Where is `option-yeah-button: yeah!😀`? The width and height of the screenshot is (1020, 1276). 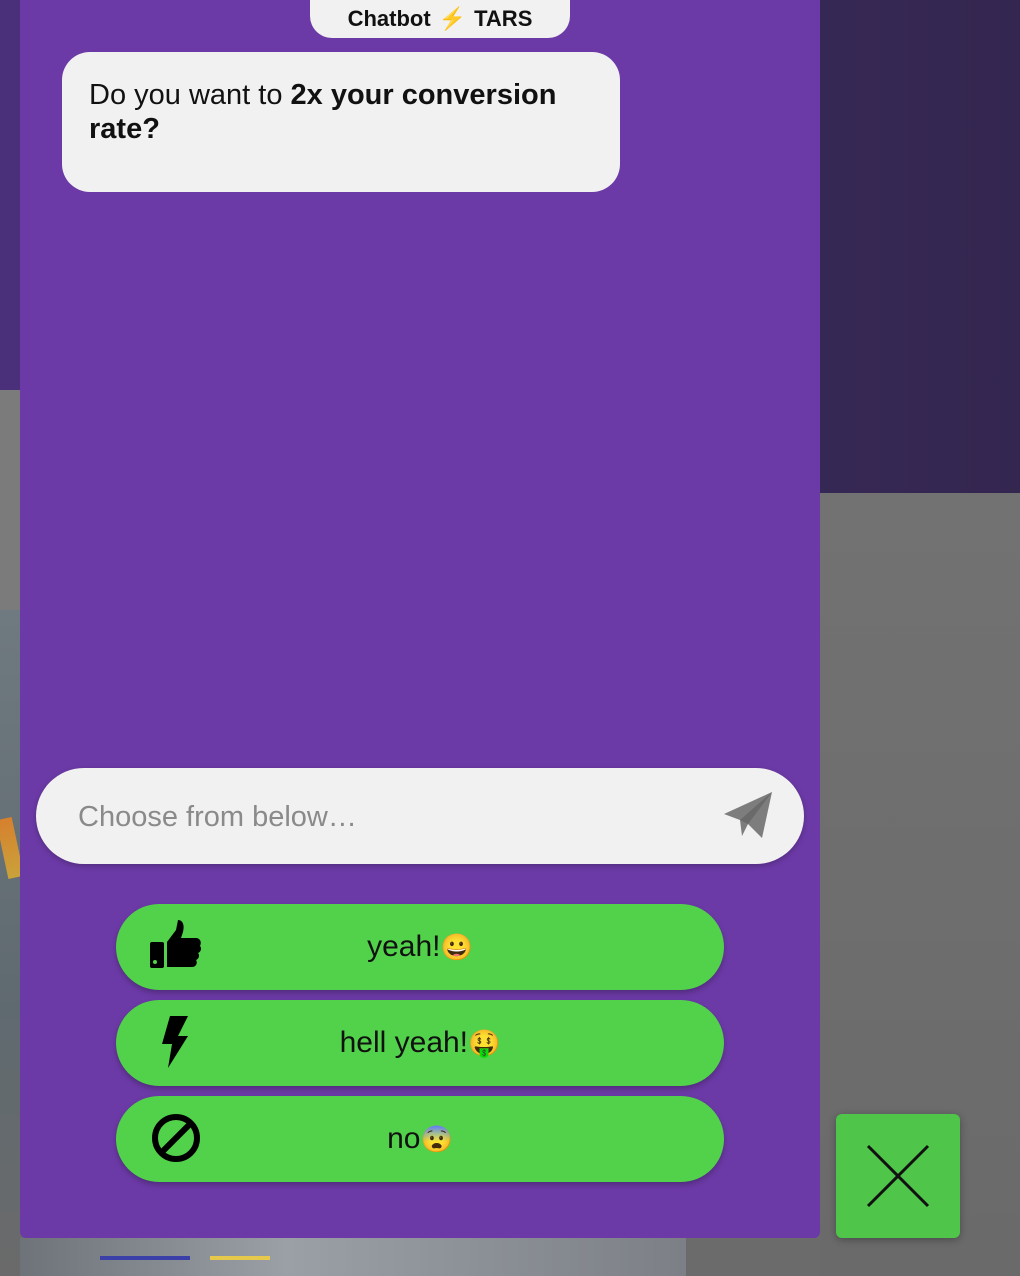 option-yeah-button: yeah!😀 is located at coordinates (420, 947).